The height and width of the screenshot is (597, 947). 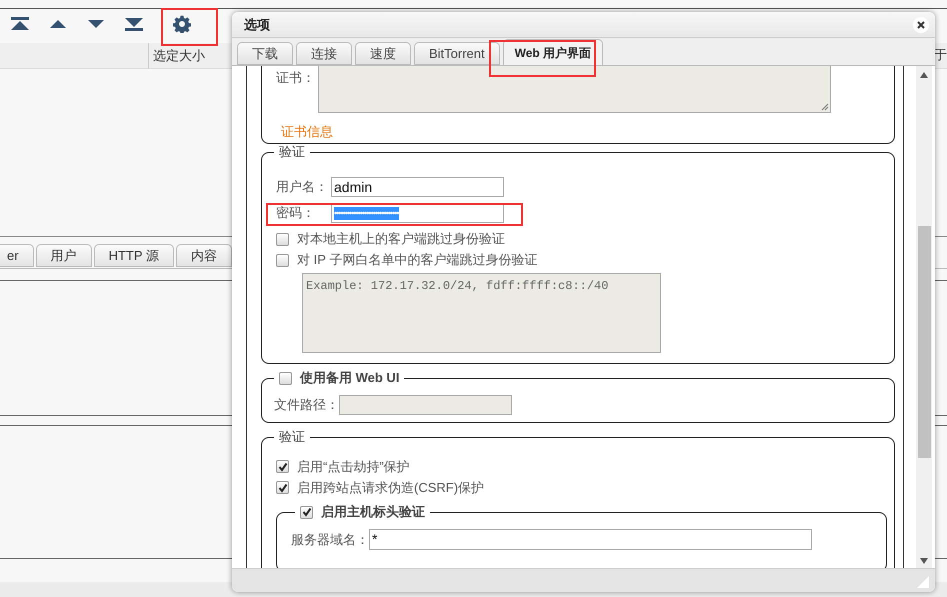 I want to click on tab: BitTorrent, so click(x=457, y=53).